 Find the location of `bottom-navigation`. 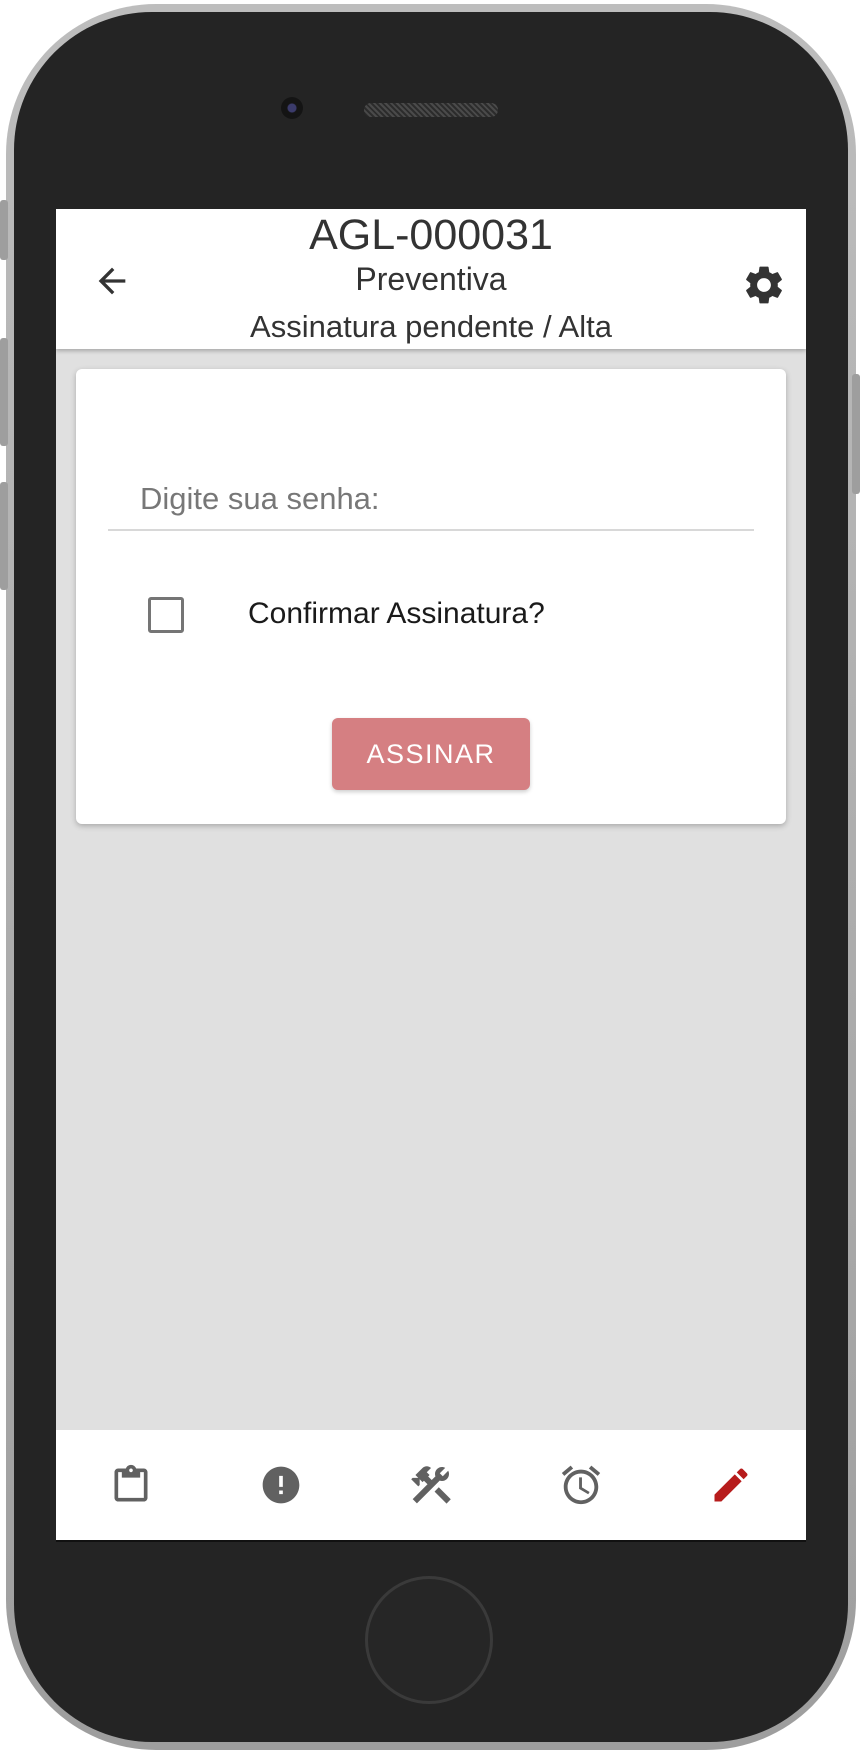

bottom-navigation is located at coordinates (431, 1486).